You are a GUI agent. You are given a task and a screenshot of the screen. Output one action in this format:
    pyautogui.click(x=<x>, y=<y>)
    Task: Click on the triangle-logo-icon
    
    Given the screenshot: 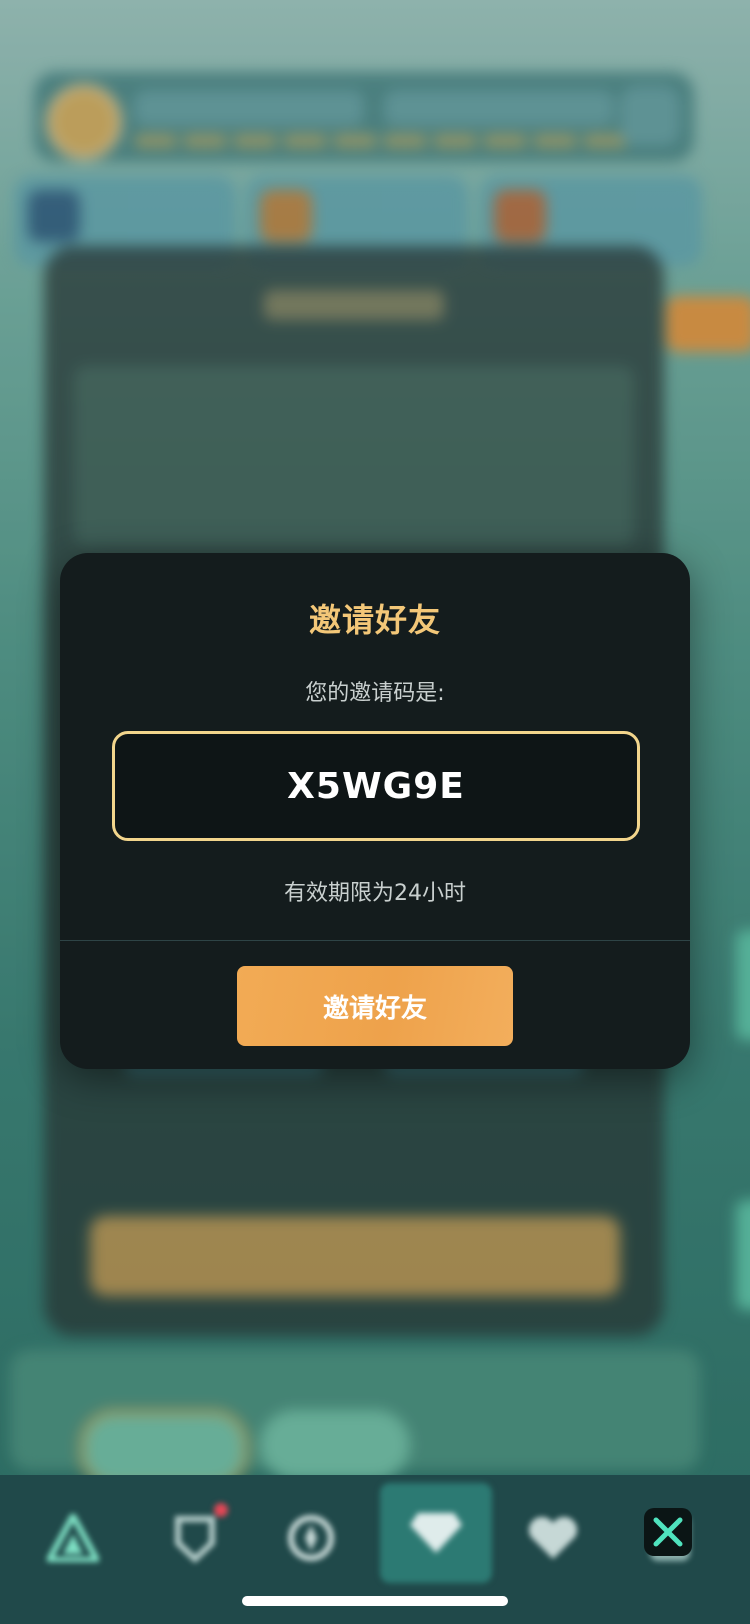 What is the action you would take?
    pyautogui.click(x=73, y=1538)
    